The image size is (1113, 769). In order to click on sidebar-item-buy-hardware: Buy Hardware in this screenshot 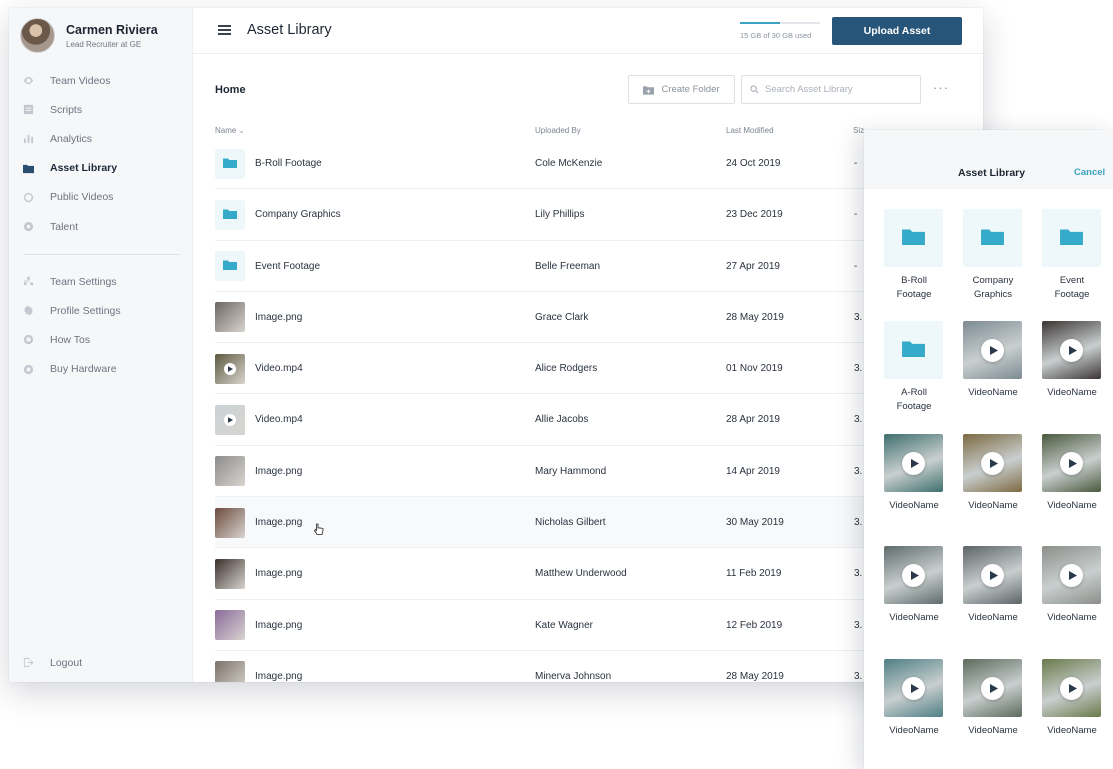, I will do `click(101, 369)`.